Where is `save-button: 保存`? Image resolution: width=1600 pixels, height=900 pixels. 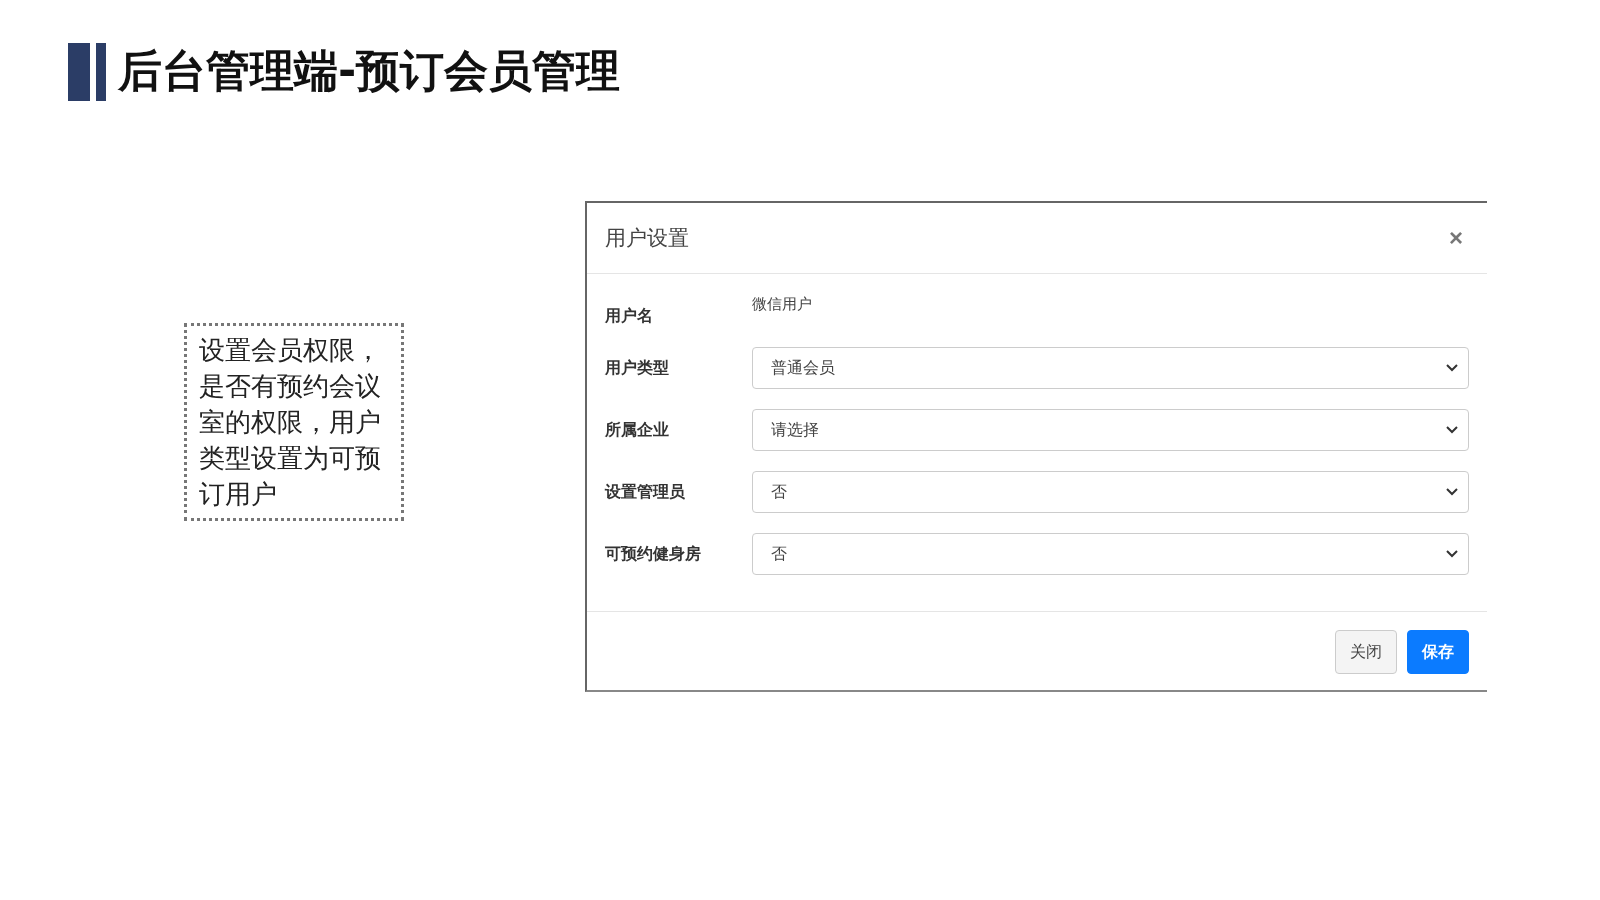
save-button: 保存 is located at coordinates (1438, 652).